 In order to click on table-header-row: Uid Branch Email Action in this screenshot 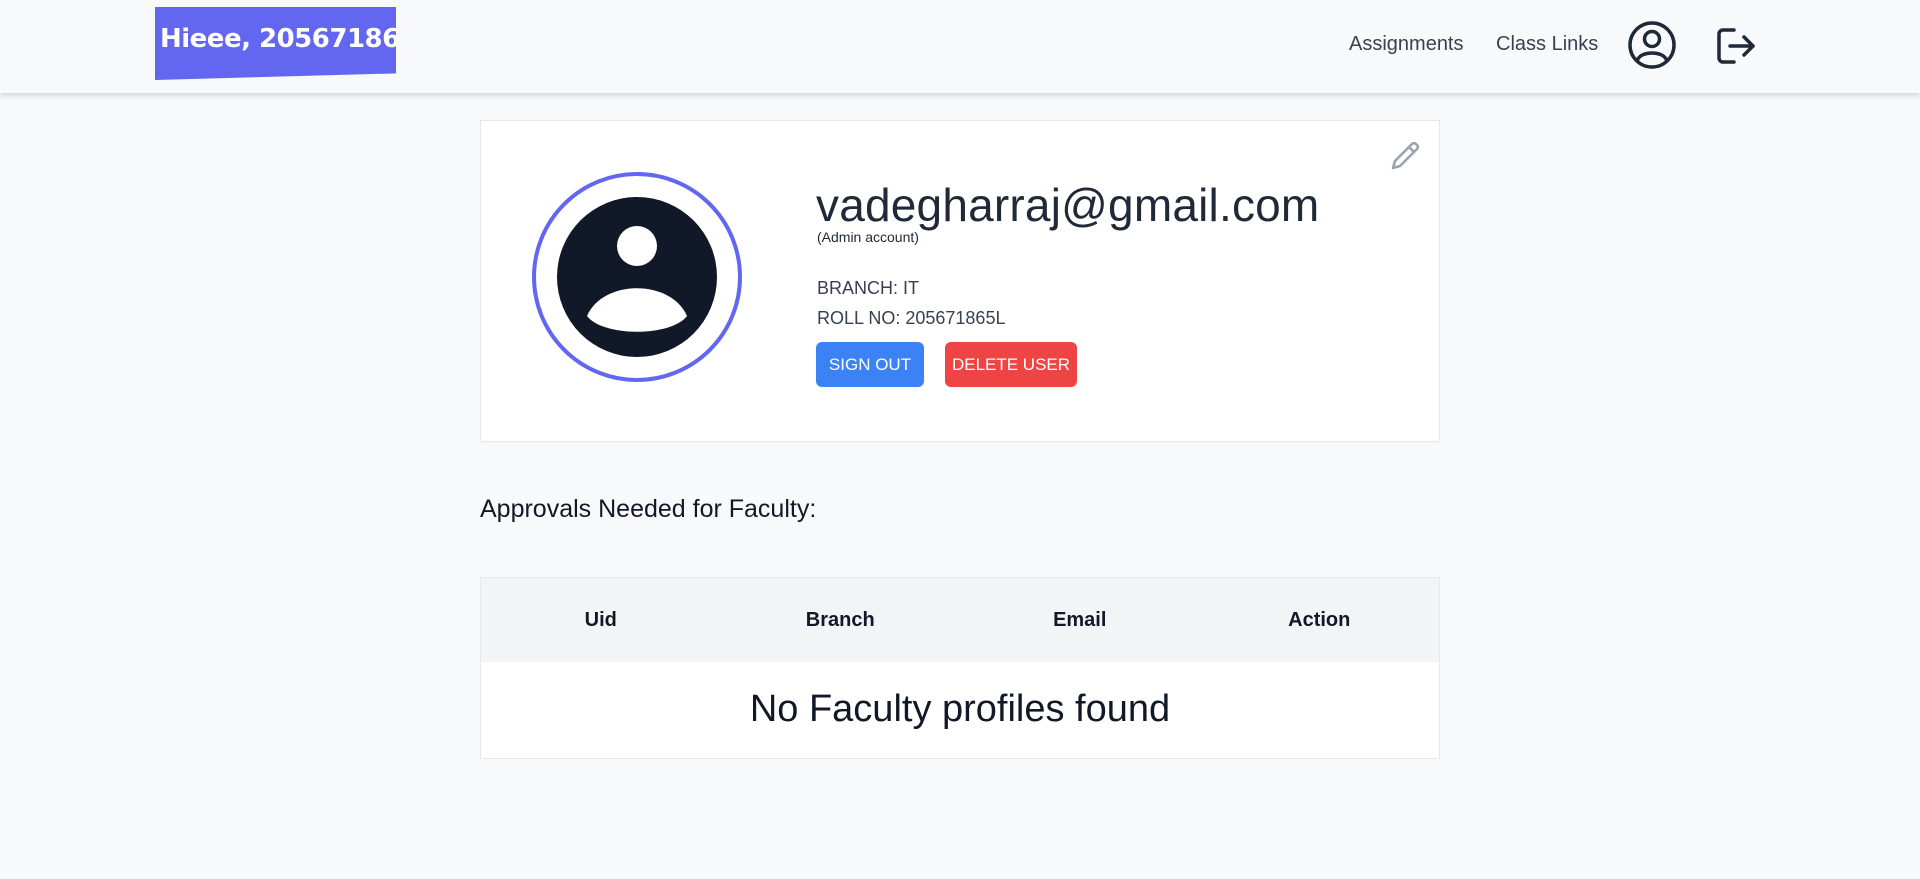, I will do `click(960, 620)`.